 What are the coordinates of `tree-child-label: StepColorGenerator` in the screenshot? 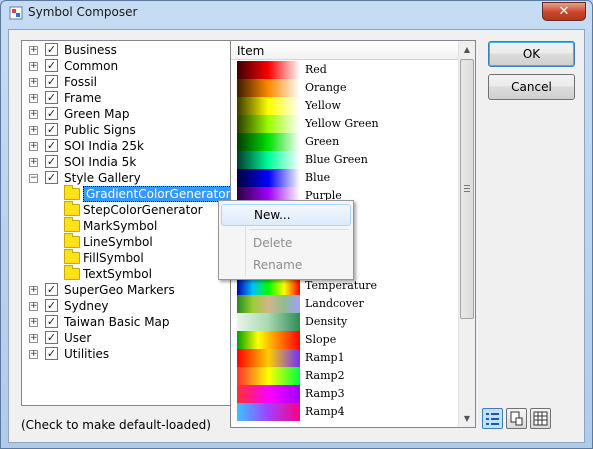 It's located at (143, 210).